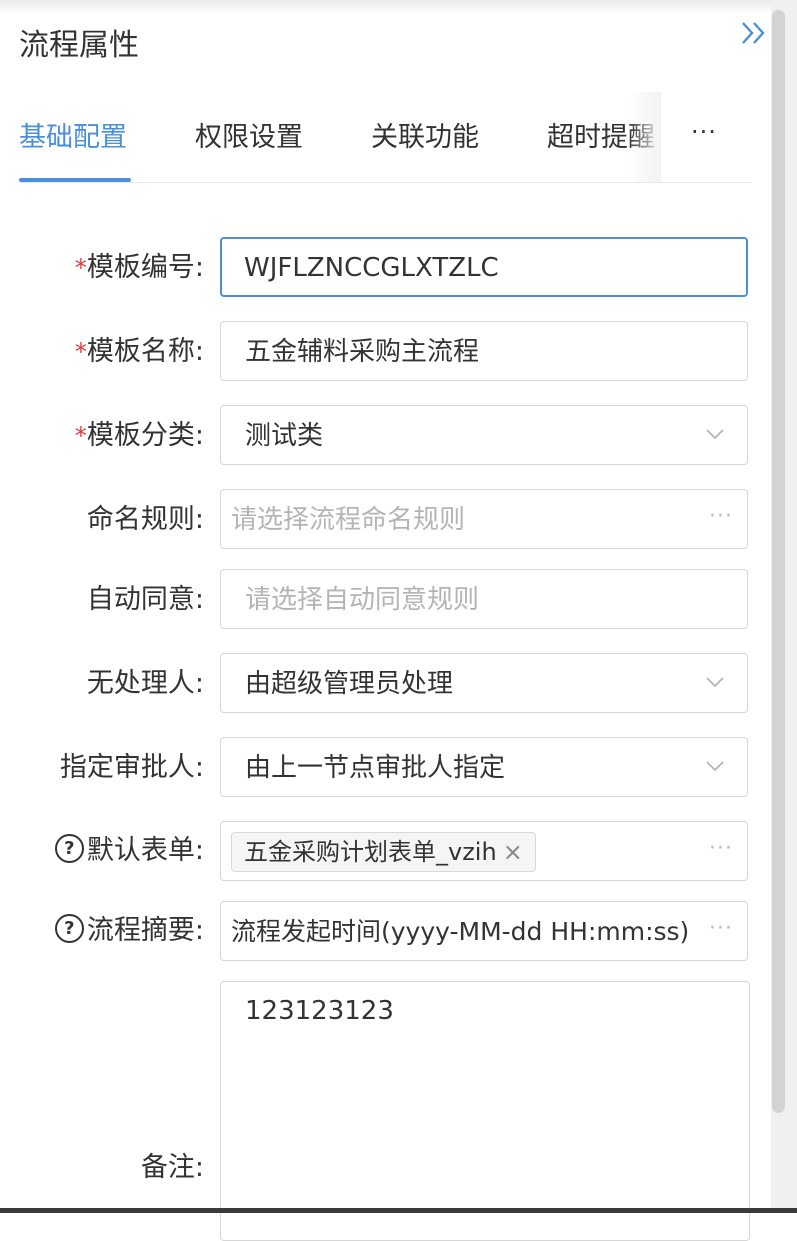 This screenshot has height=1241, width=797. I want to click on tab-basic-config: 基础配置, so click(73, 138).